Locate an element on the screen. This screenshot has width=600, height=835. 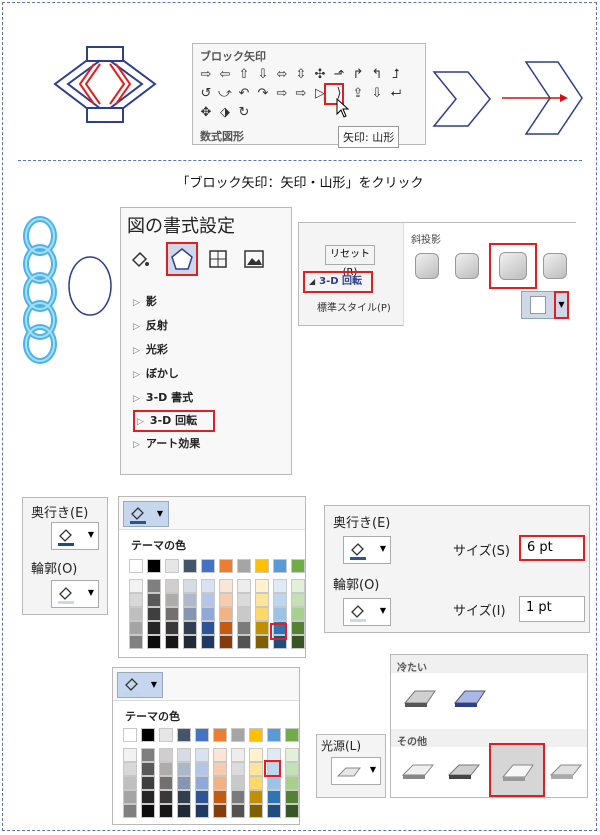
fill-color-dropdown-2: ▼ is located at coordinates (140, 685).